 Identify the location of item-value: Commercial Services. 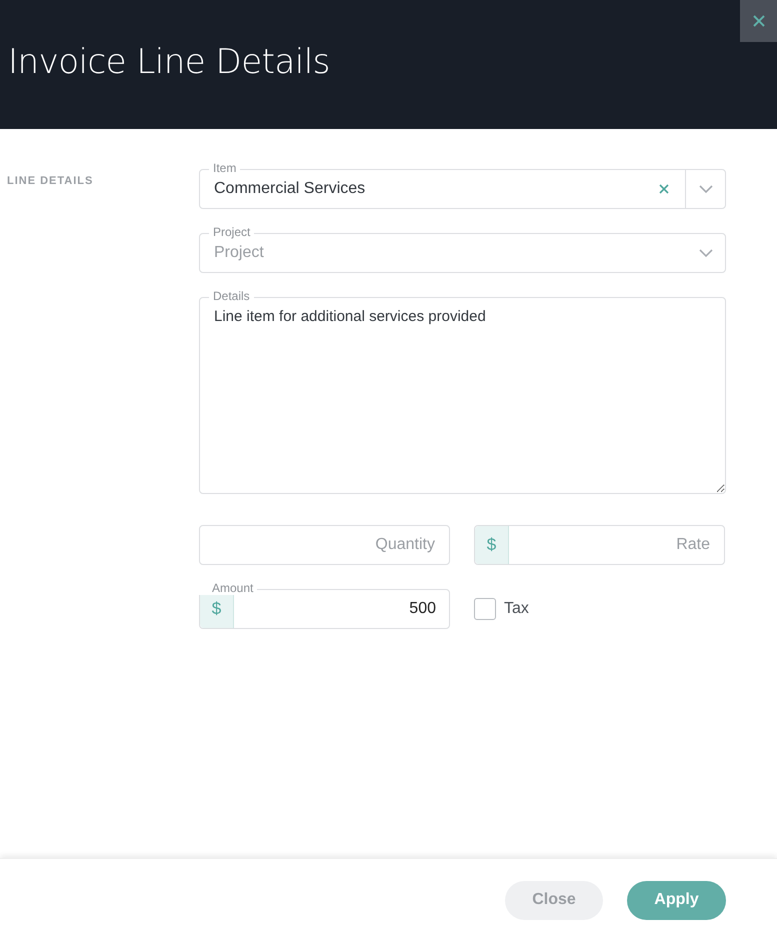
(290, 189).